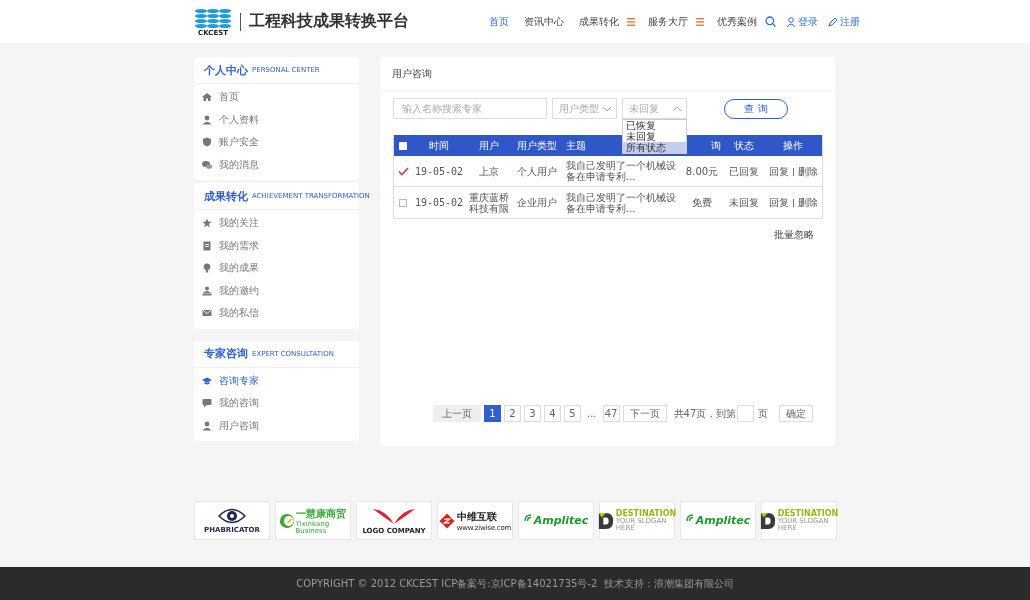 This screenshot has width=1030, height=600. Describe the element at coordinates (226, 353) in the screenshot. I see `section-title: 专家咨询` at that location.